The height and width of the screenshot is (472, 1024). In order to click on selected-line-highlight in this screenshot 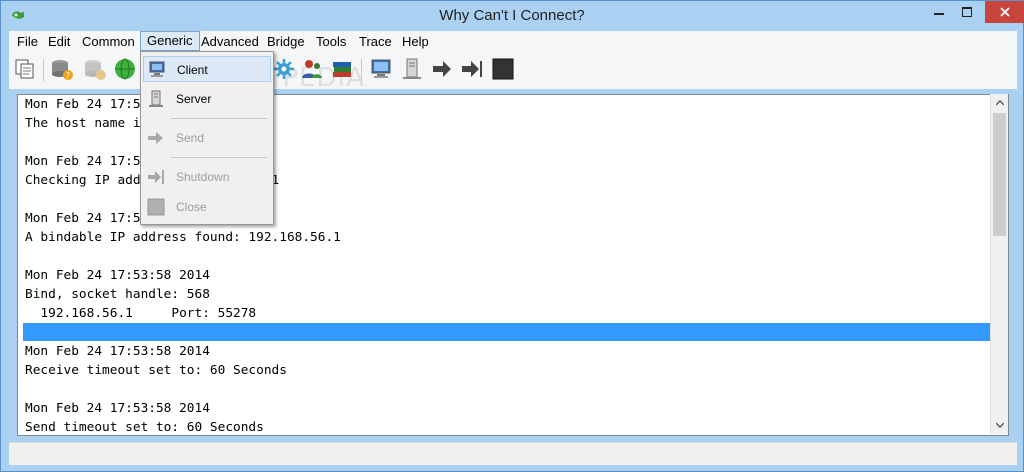, I will do `click(507, 332)`.